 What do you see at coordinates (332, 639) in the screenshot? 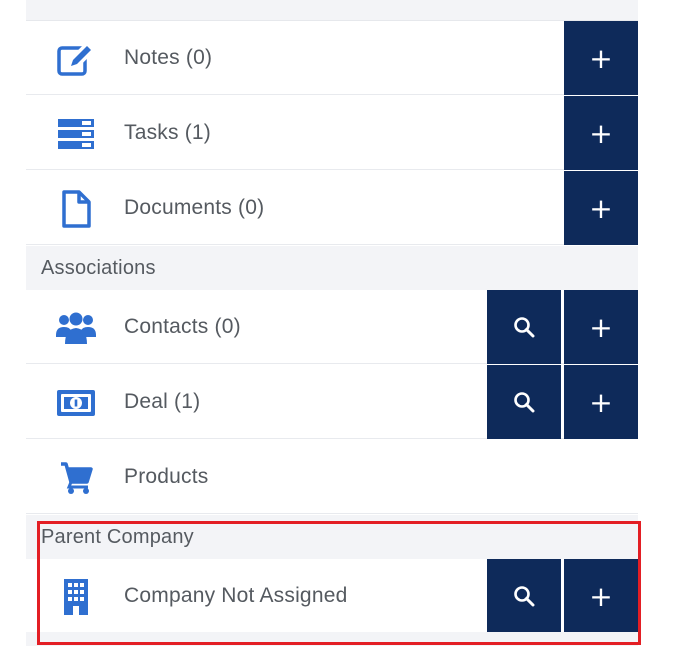
I see `bottom-divider` at bounding box center [332, 639].